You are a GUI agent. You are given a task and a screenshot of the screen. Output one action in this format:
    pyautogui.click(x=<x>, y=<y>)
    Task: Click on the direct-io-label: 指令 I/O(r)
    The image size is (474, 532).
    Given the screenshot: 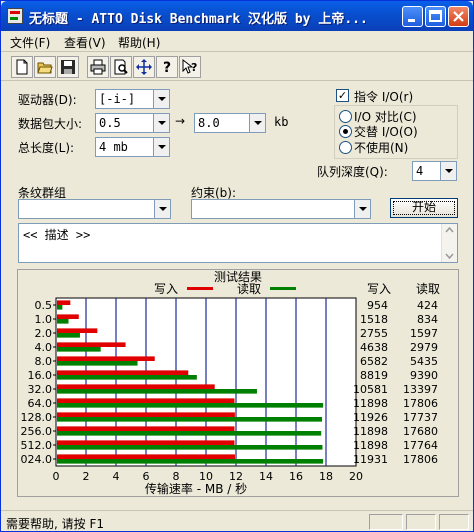 What is the action you would take?
    pyautogui.click(x=384, y=97)
    